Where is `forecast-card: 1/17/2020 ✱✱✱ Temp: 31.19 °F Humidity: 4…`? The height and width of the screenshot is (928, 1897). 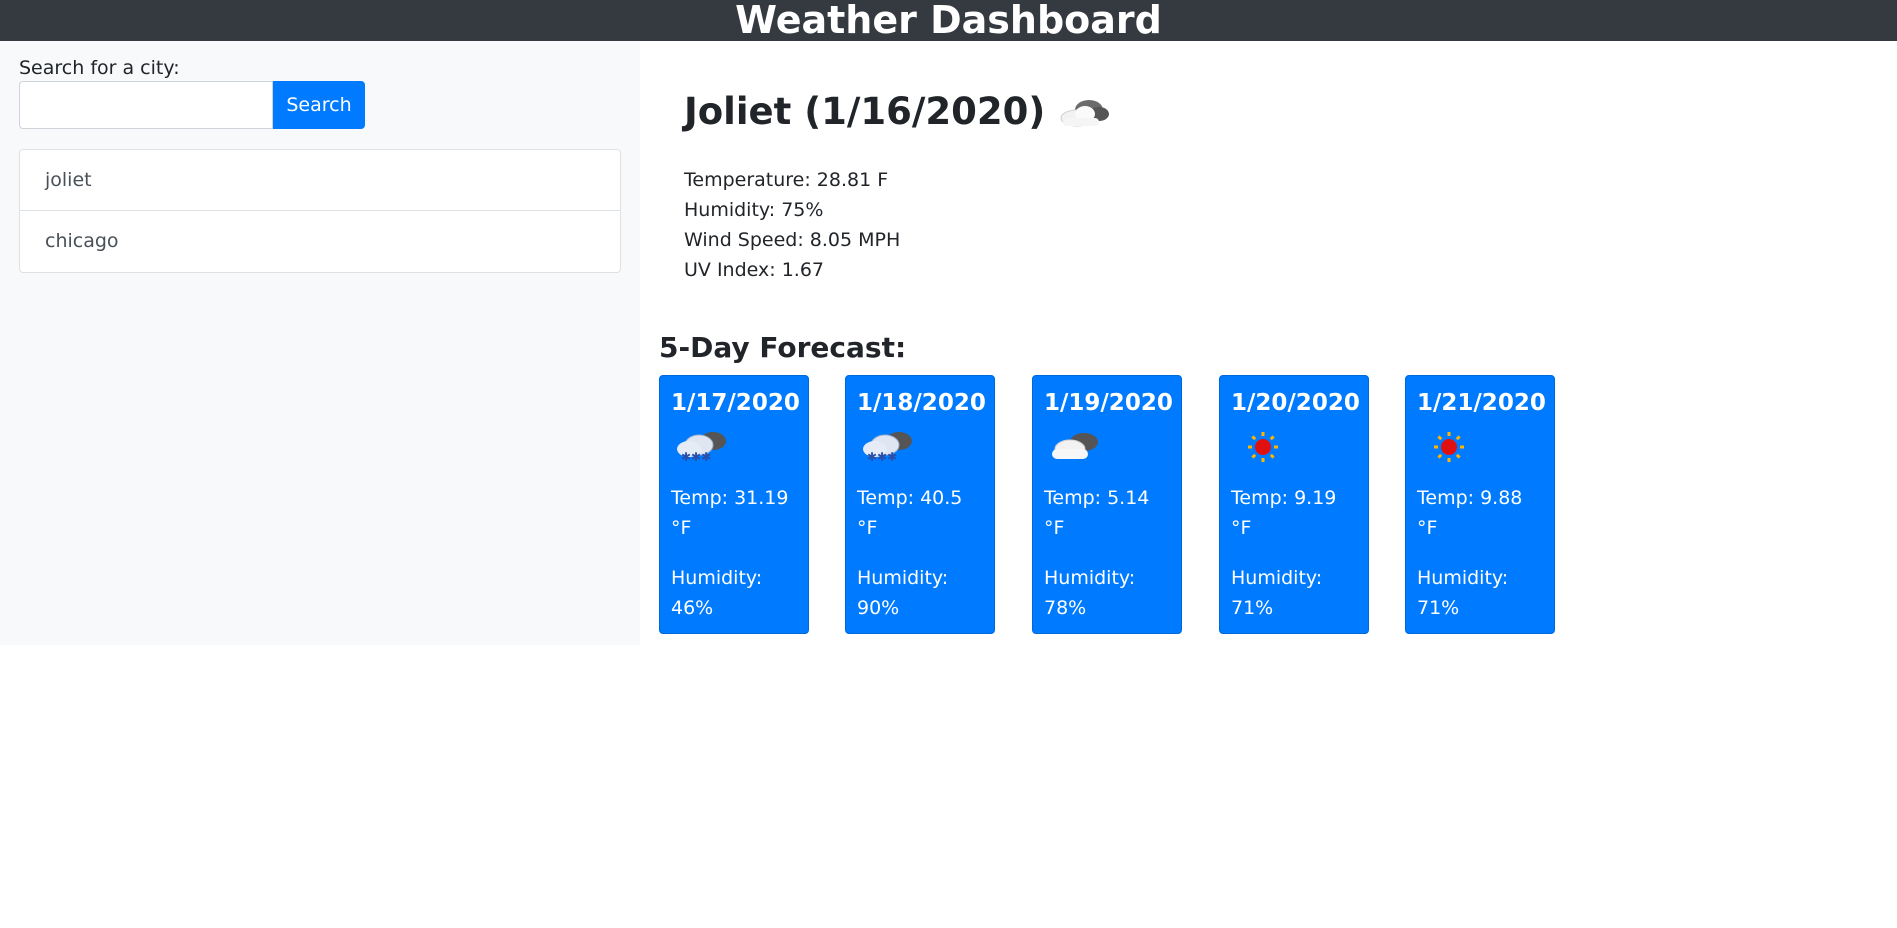 forecast-card: 1/17/2020 ✱✱✱ Temp: 31.19 °F Humidity: 4… is located at coordinates (734, 504).